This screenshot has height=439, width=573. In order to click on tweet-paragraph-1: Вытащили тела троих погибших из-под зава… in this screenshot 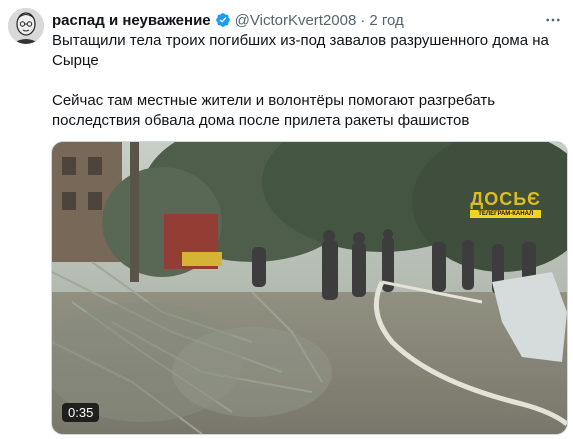, I will do `click(300, 50)`.